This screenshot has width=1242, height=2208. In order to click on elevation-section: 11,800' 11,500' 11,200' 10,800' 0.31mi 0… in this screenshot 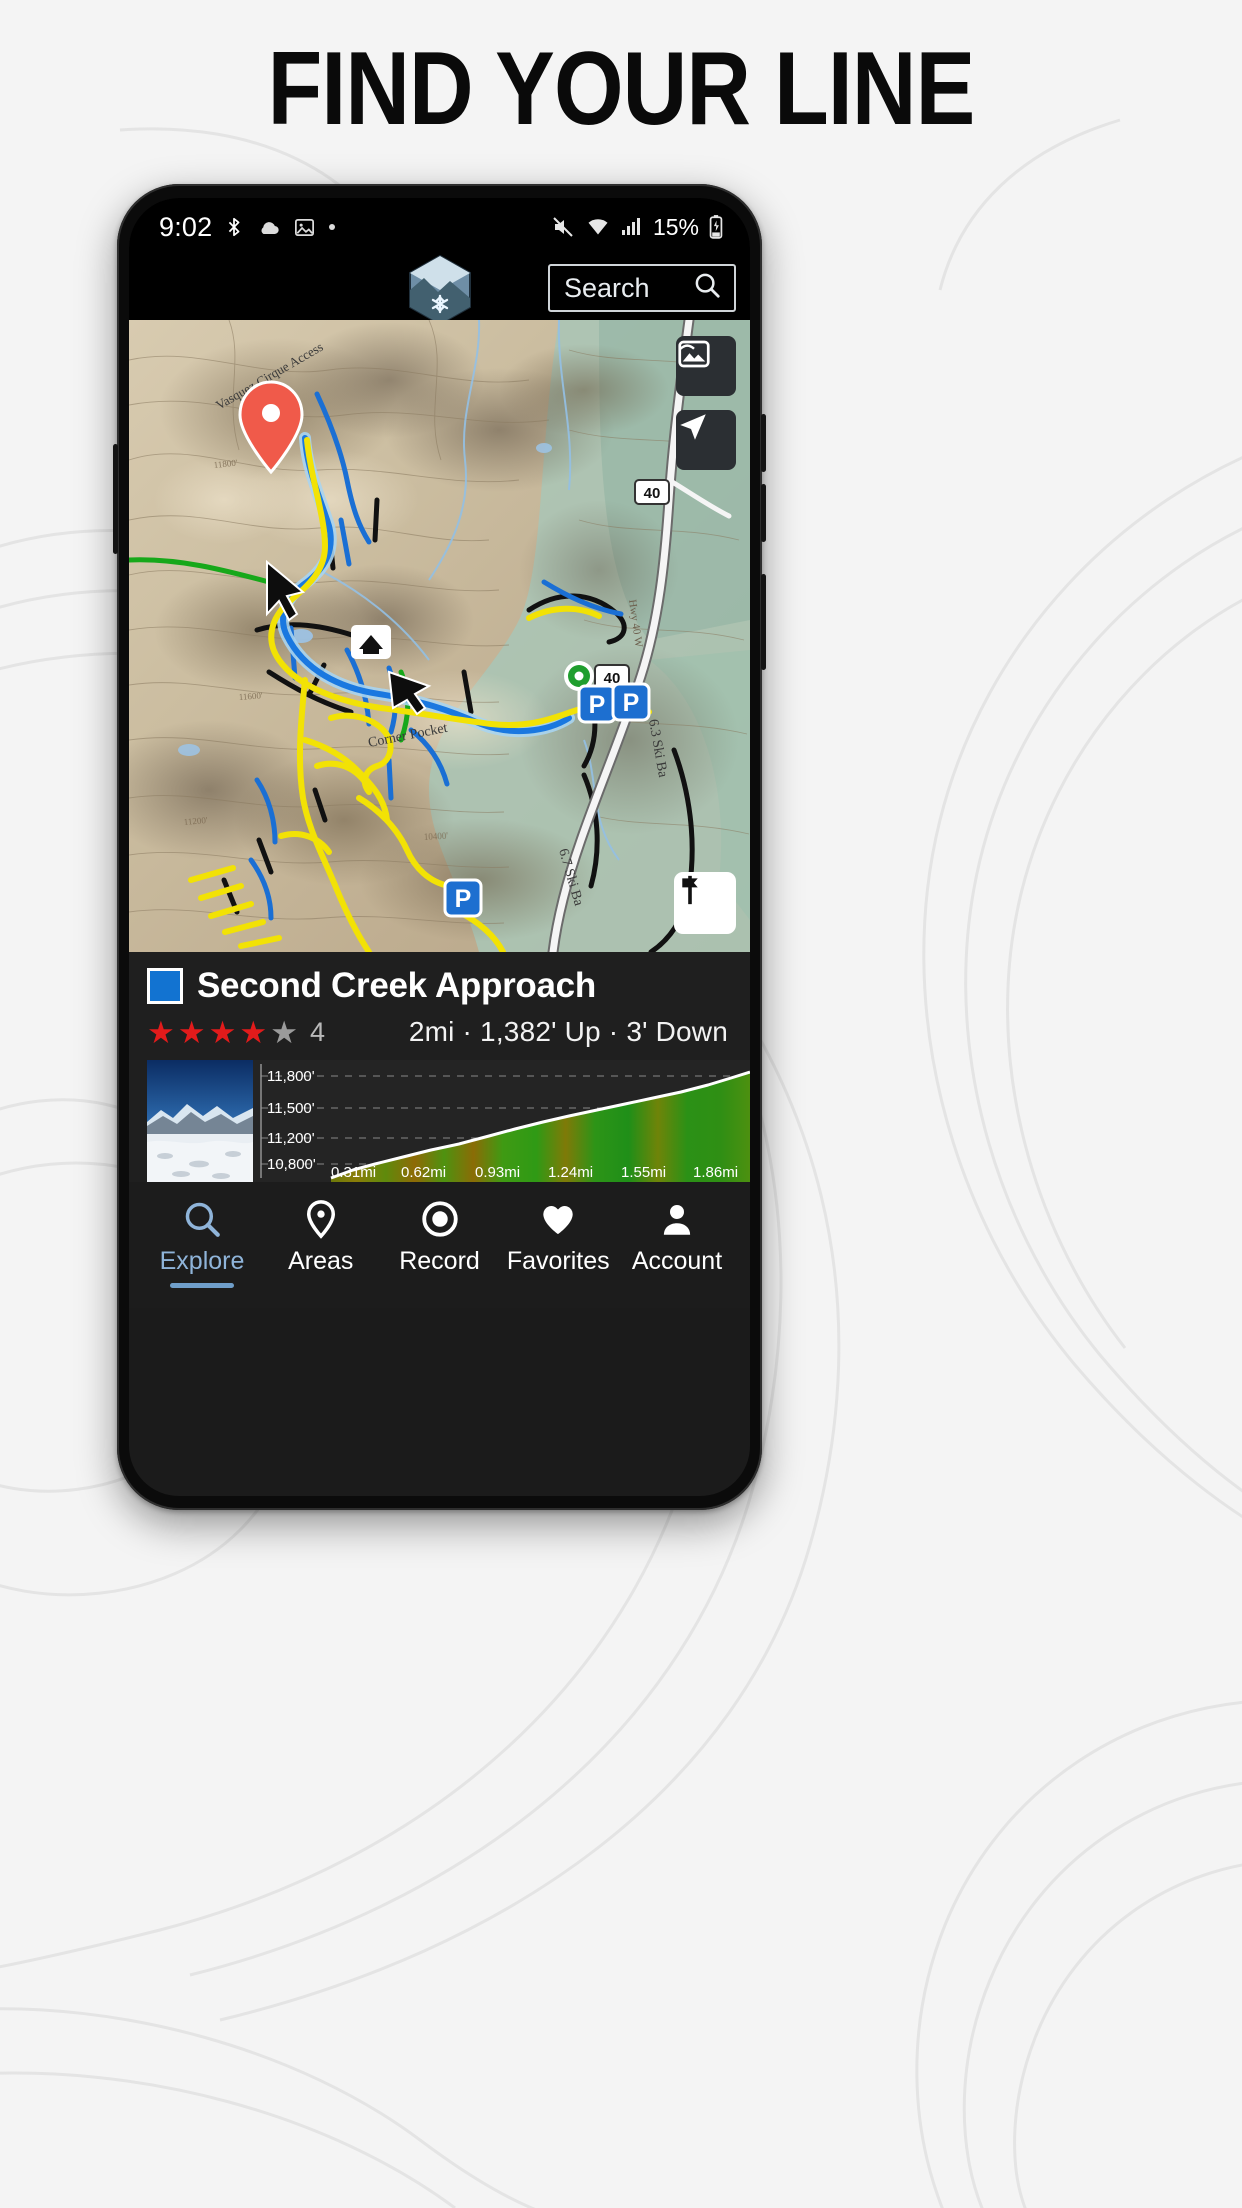, I will do `click(448, 1121)`.